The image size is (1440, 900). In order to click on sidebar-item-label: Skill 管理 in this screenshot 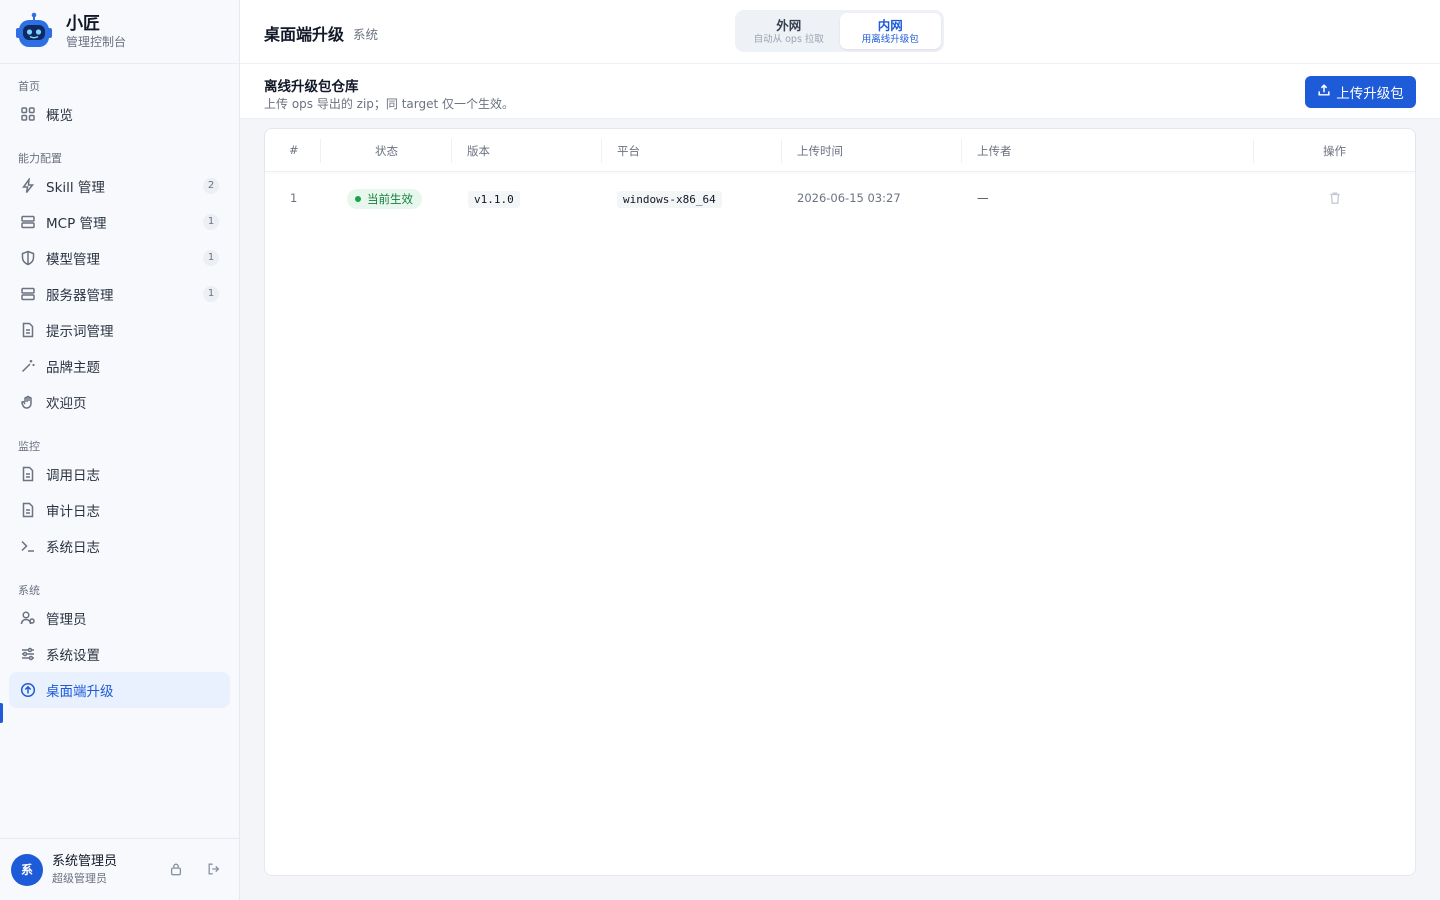, I will do `click(75, 188)`.